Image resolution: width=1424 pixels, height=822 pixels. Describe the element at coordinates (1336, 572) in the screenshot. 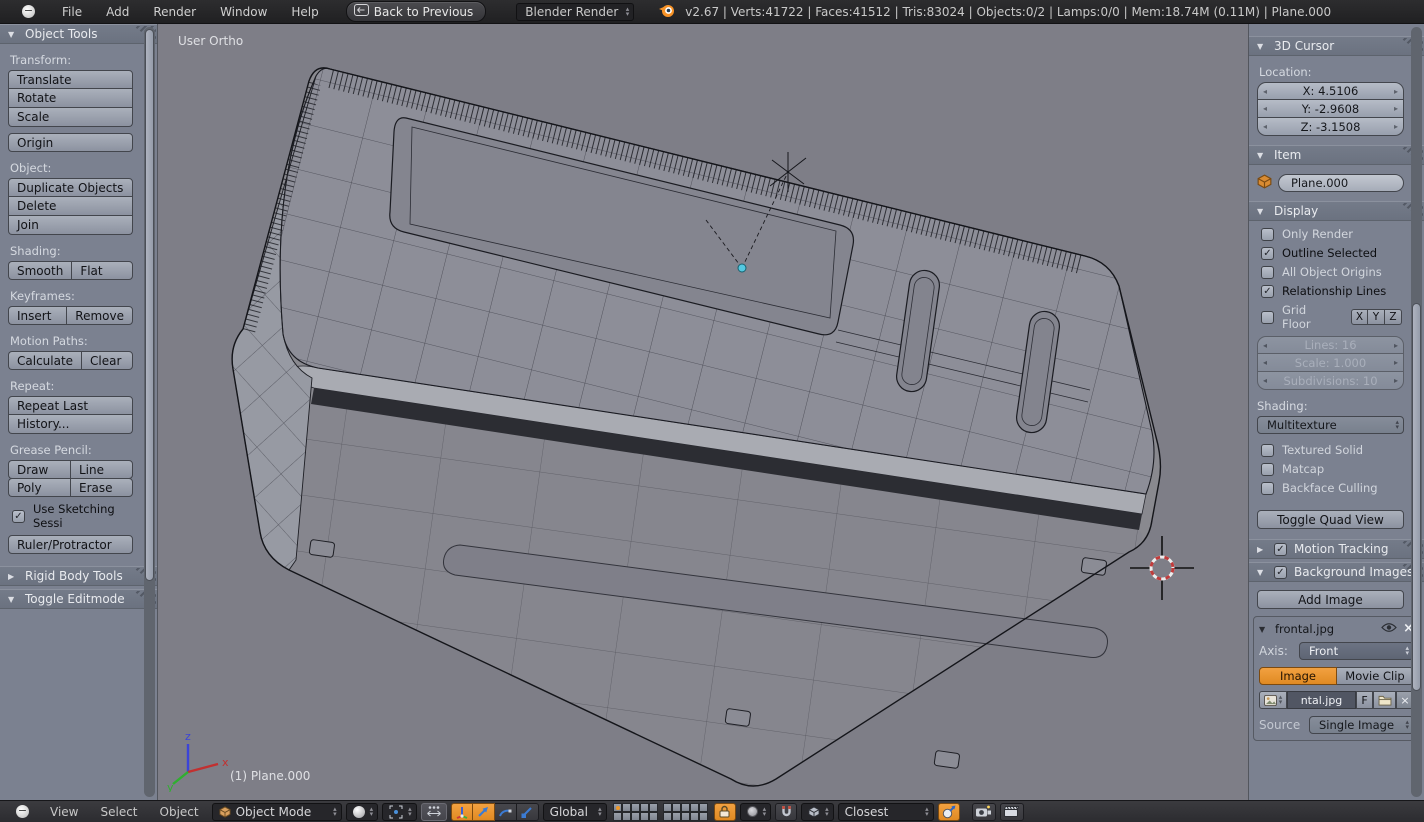

I see `panel-header-background-images: ▼ ✓ Background Images` at that location.